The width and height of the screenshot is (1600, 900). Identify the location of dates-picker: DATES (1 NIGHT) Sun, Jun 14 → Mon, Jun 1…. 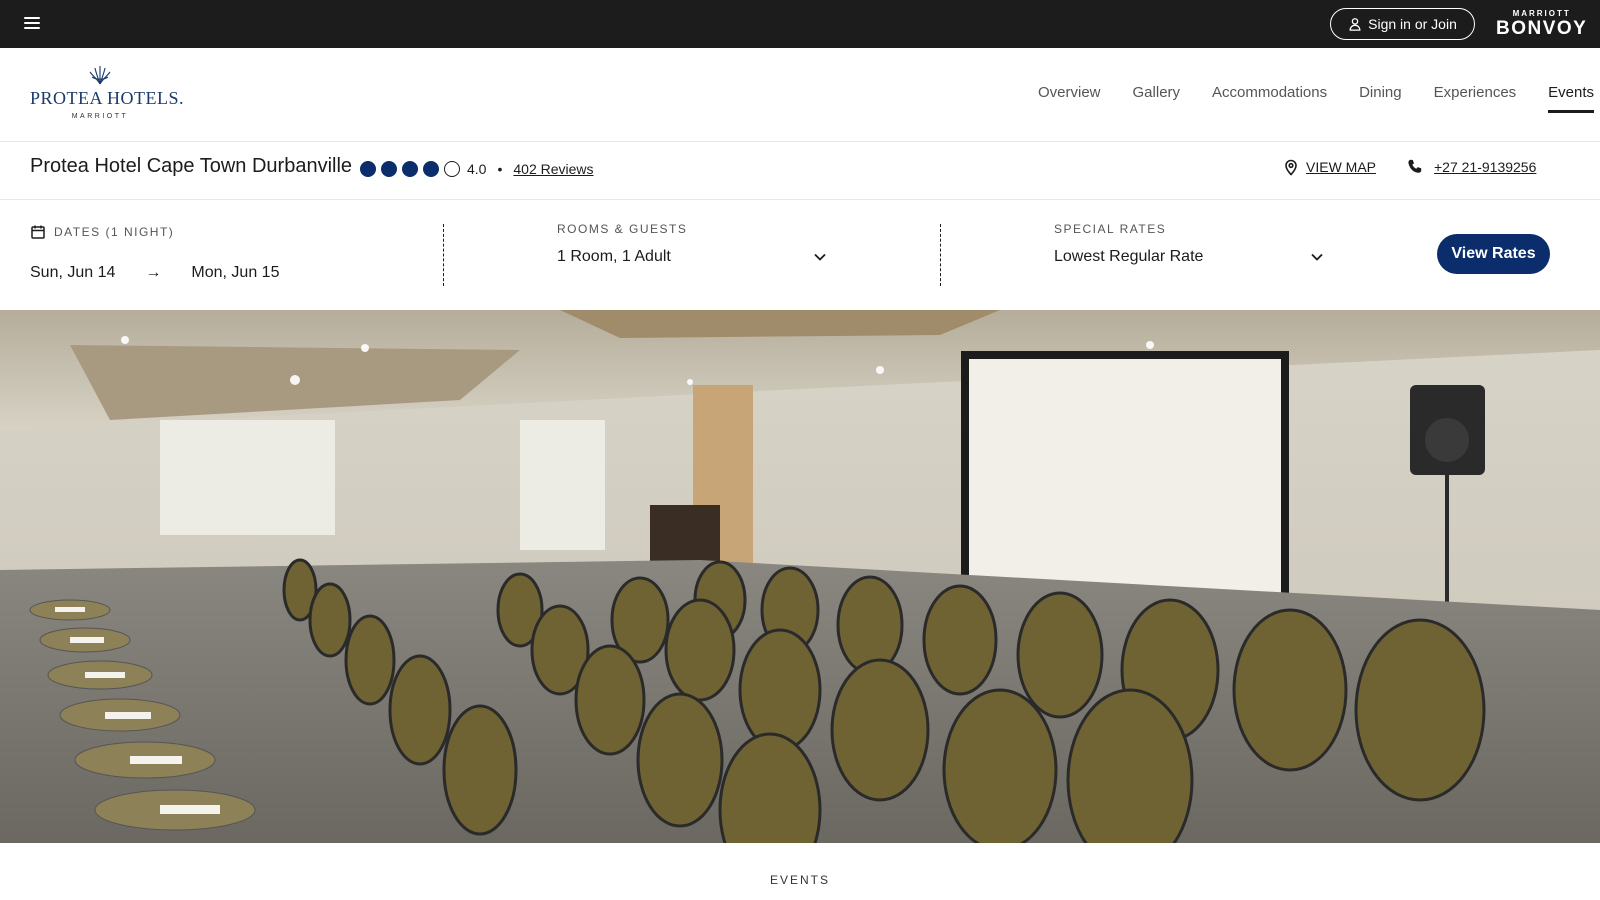
(235, 257).